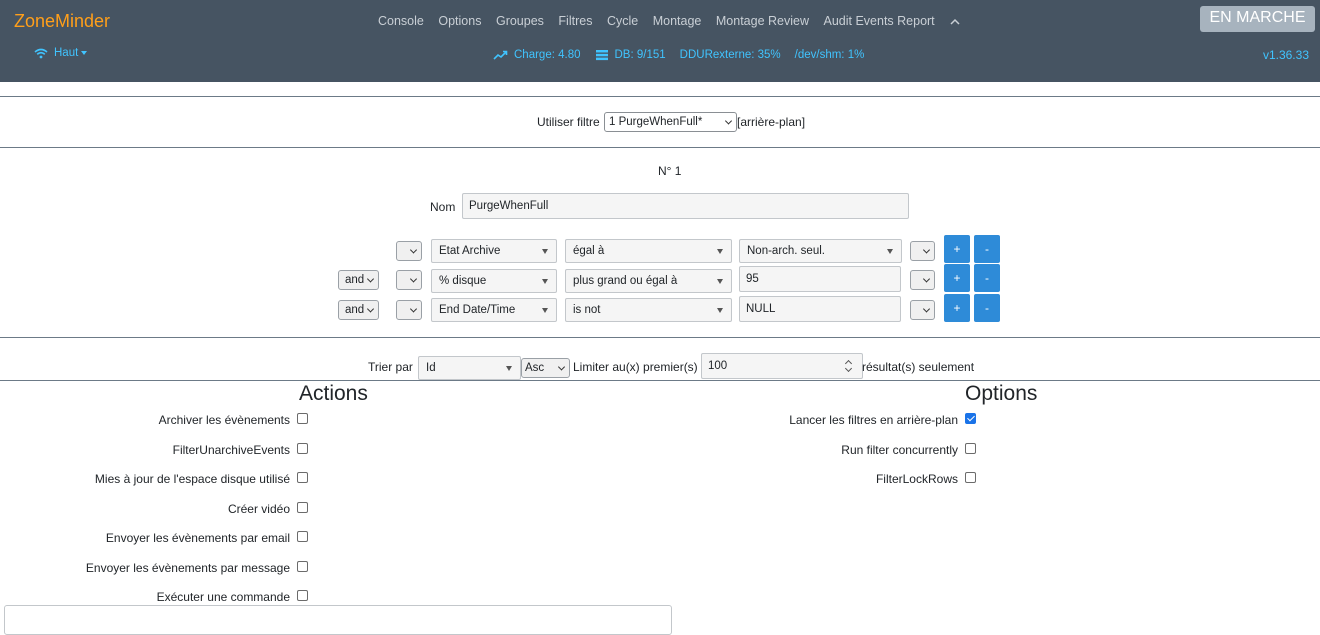  I want to click on action-create-video-label: Créer vidéo, so click(258, 509).